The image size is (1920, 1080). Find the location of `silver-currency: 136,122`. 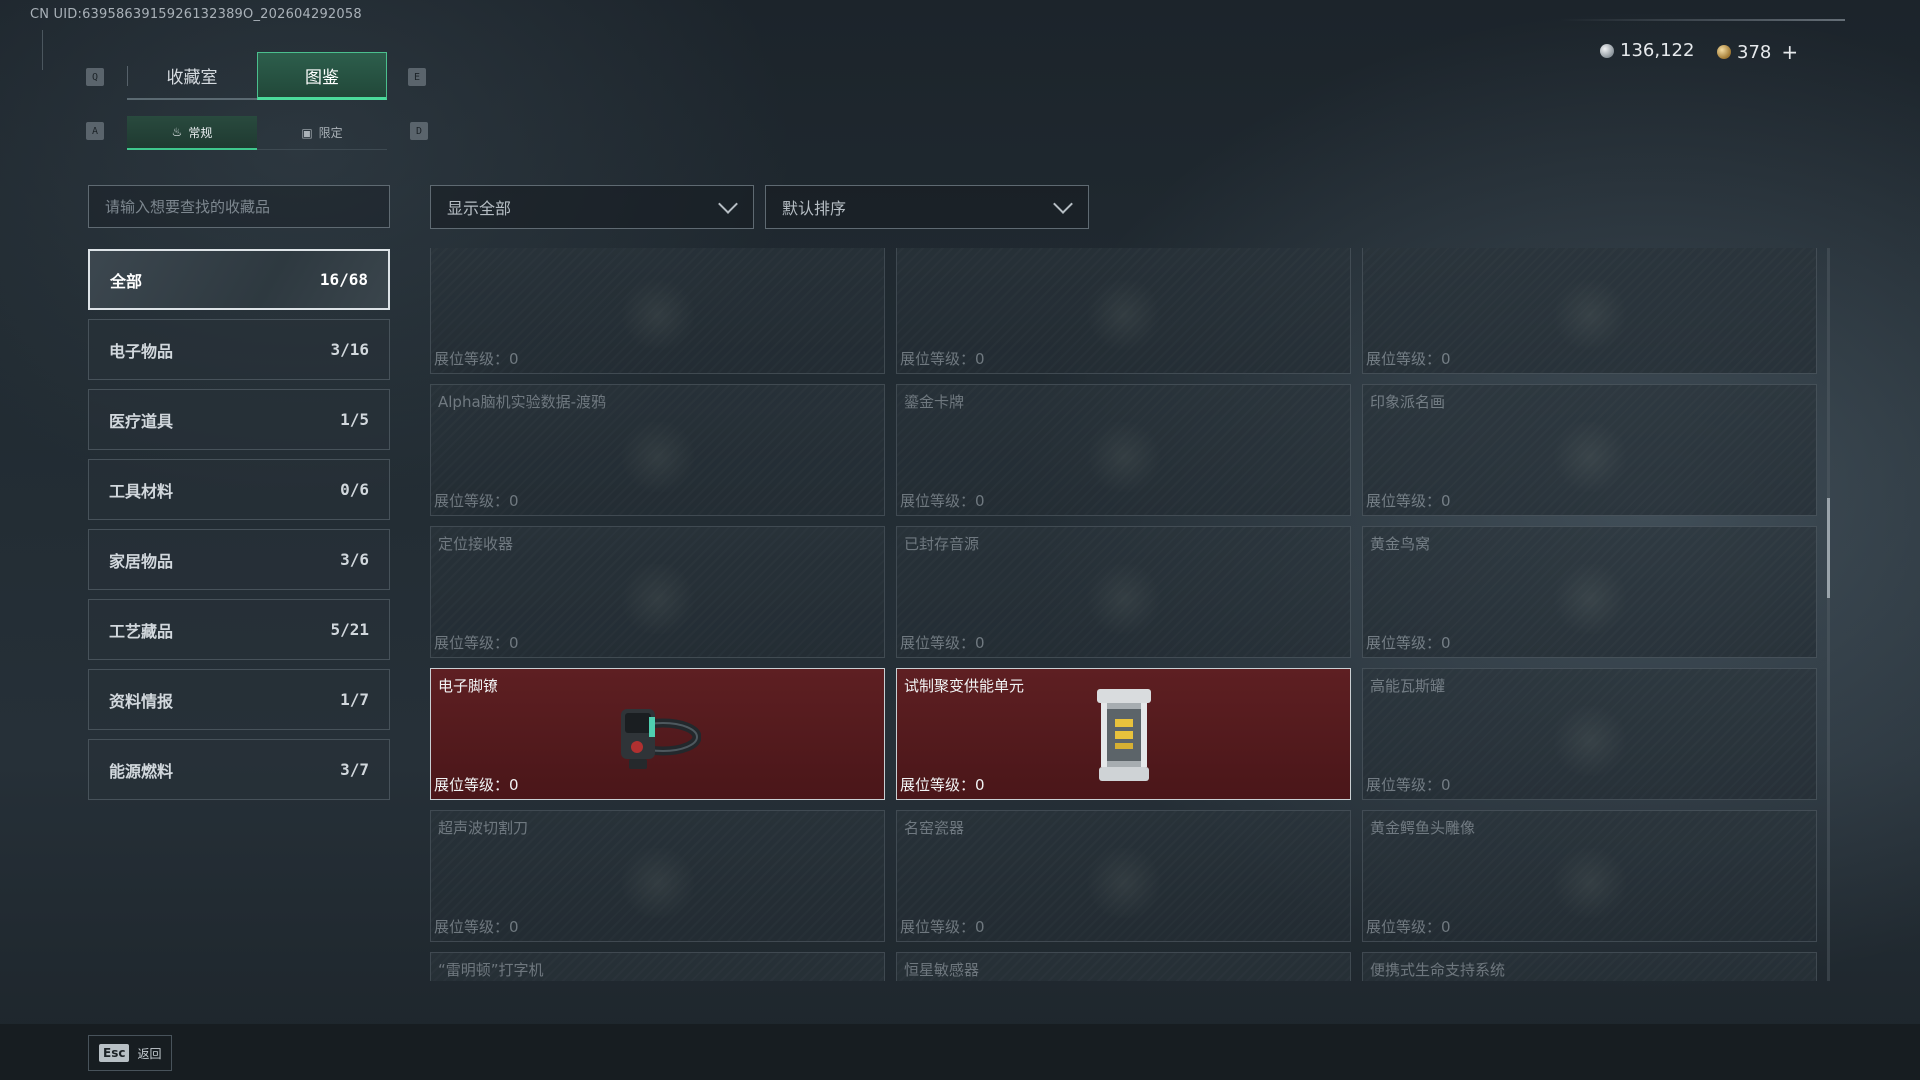

silver-currency: 136,122 is located at coordinates (1647, 50).